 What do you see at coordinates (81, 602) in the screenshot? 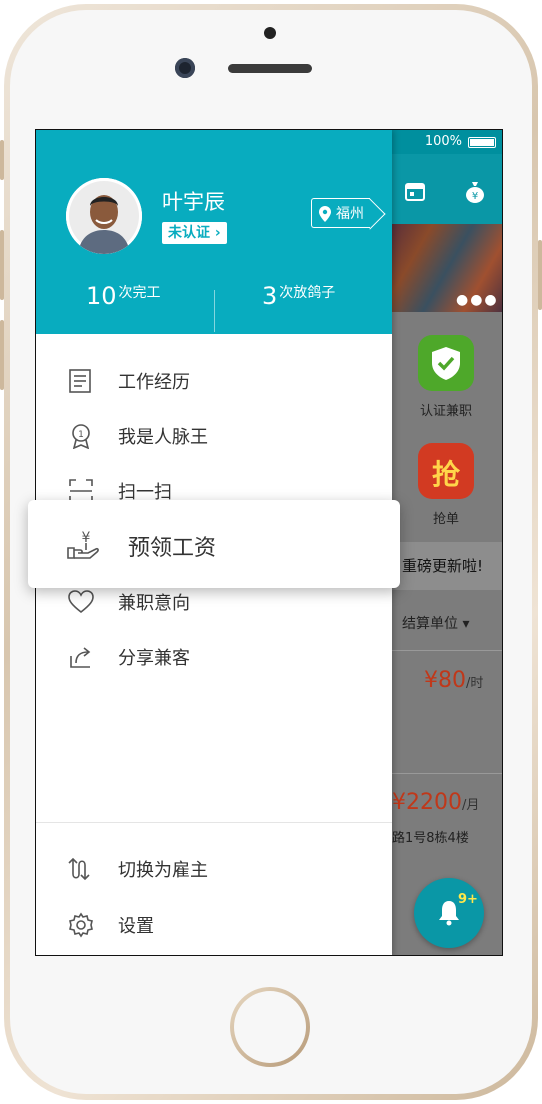
I see `heart-icon` at bounding box center [81, 602].